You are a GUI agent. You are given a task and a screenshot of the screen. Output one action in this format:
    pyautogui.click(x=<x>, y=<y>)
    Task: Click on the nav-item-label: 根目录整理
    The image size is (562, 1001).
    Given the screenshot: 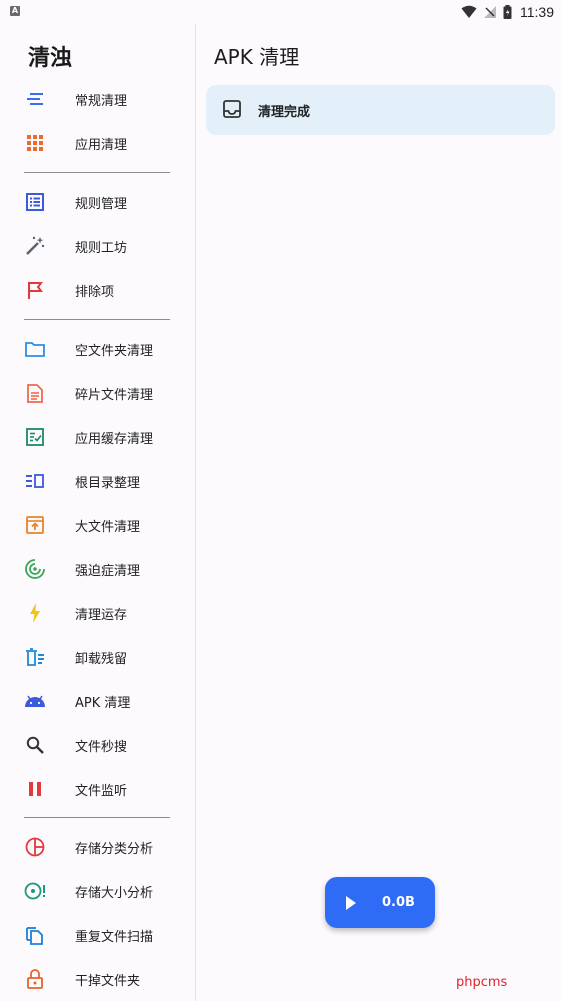 What is the action you would take?
    pyautogui.click(x=108, y=483)
    